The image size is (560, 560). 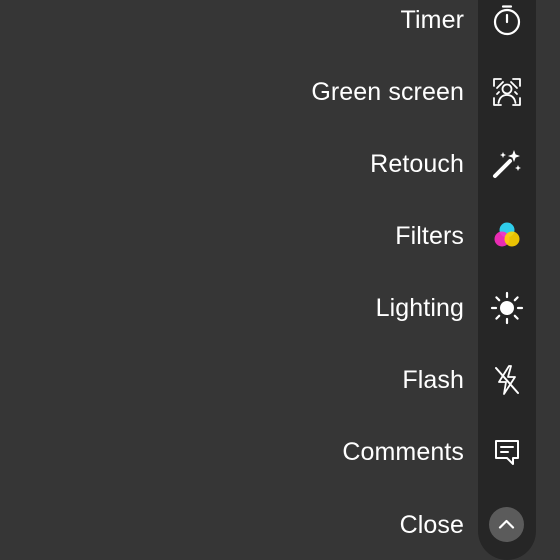 I want to click on menu-label-timer: Timer, so click(x=432, y=20).